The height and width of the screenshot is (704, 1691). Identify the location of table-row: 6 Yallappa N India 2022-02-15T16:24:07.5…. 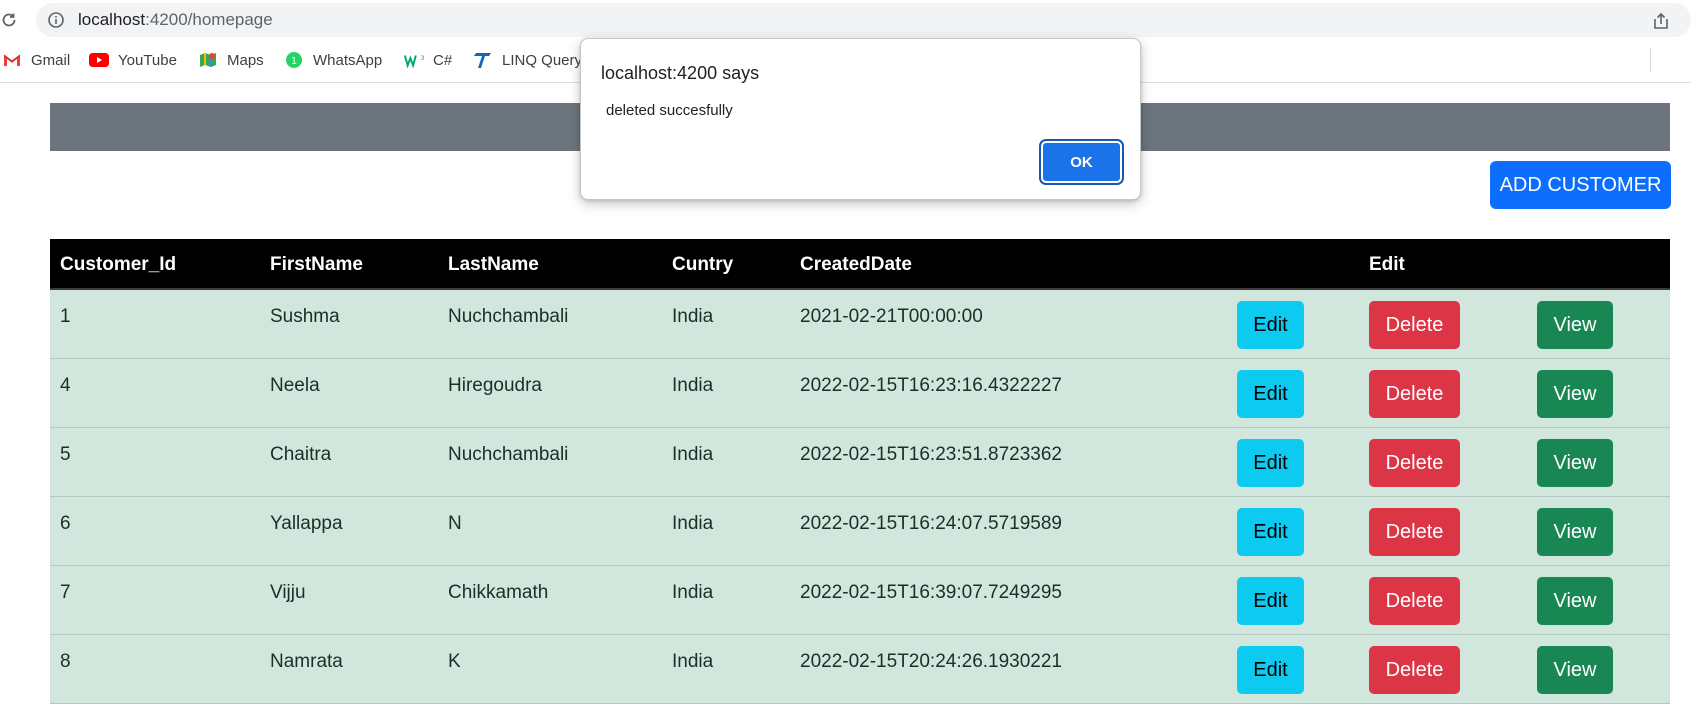
(860, 531).